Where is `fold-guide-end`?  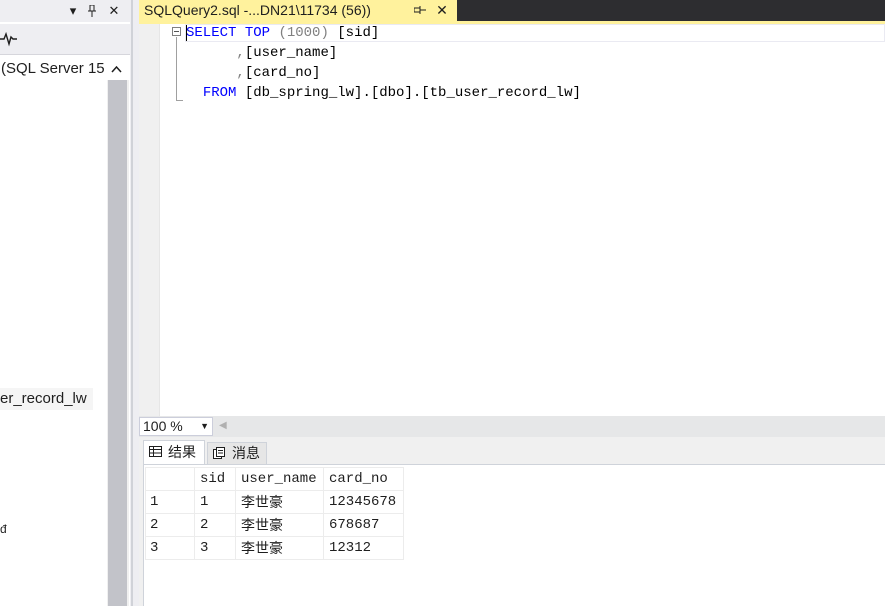
fold-guide-end is located at coordinates (179, 100).